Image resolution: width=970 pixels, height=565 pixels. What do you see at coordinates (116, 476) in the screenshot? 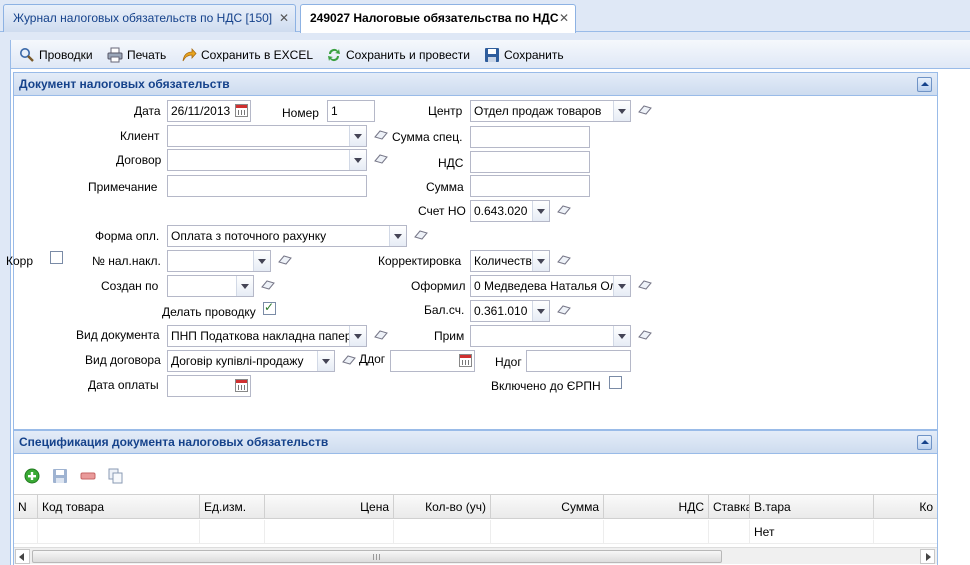
I see `copy-icon` at bounding box center [116, 476].